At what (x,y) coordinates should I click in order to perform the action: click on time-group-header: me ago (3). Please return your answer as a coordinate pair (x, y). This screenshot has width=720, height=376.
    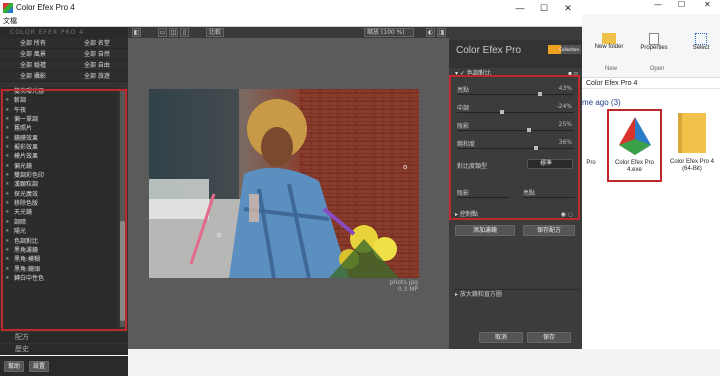
    Looking at the image, I should click on (651, 102).